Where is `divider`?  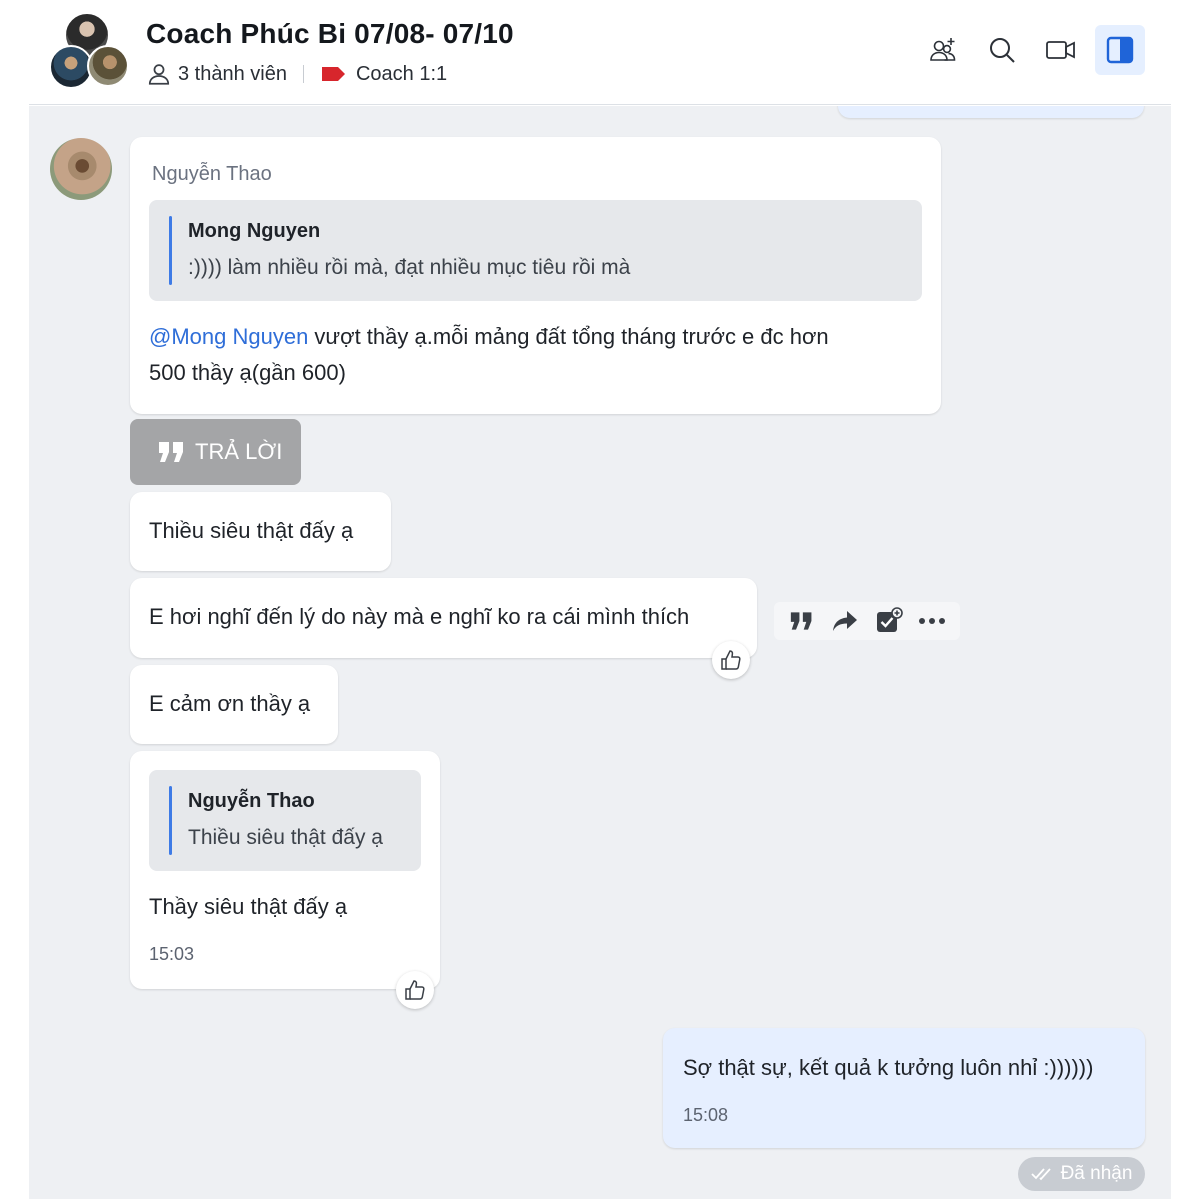
divider is located at coordinates (303, 74).